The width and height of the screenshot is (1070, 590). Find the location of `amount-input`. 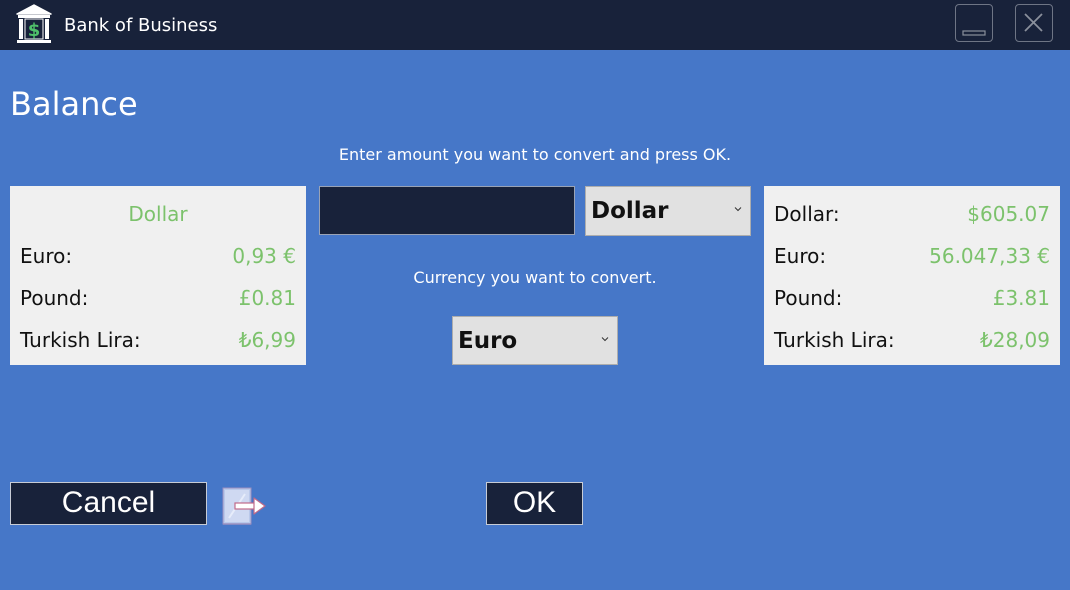

amount-input is located at coordinates (447, 210).